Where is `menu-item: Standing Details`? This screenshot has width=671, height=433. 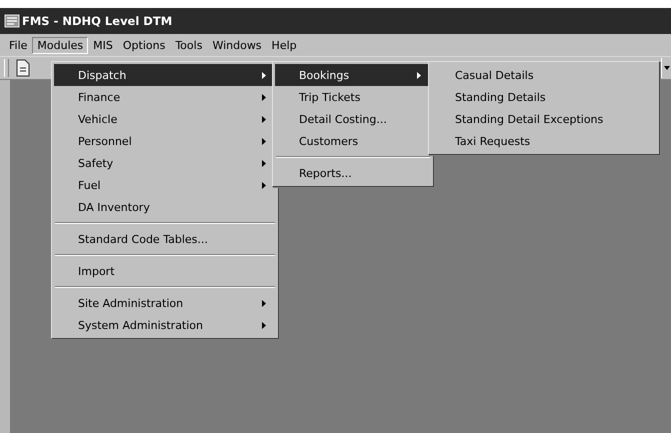 menu-item: Standing Details is located at coordinates (544, 97).